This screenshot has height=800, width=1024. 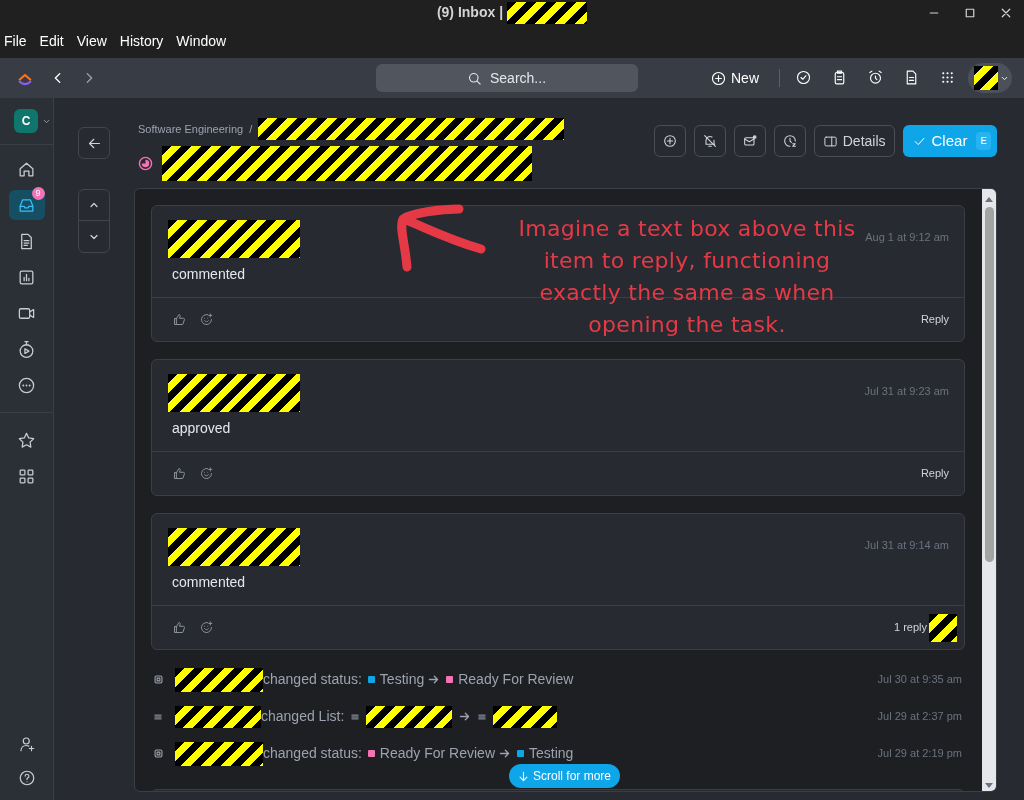 What do you see at coordinates (201, 41) in the screenshot?
I see `menu-item: Window` at bounding box center [201, 41].